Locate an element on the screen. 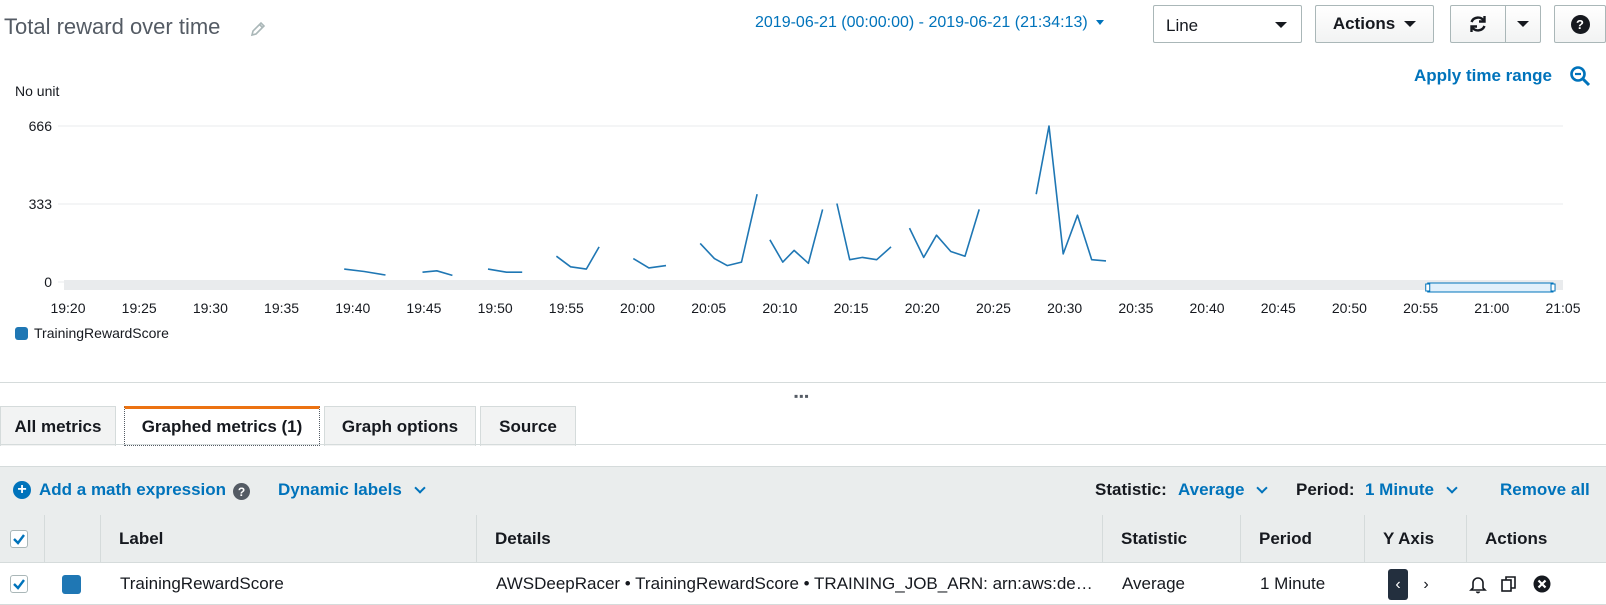 The height and width of the screenshot is (605, 1606). y-axis-right-button: › is located at coordinates (1426, 584).